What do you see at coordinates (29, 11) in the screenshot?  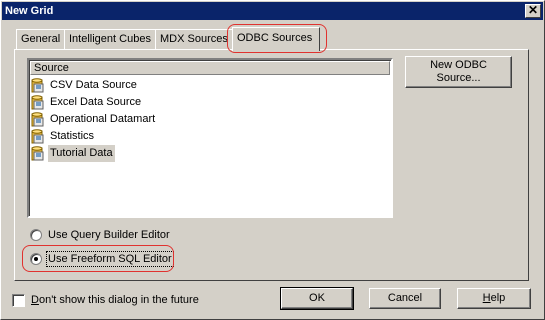 I see `window-title: New Grid` at bounding box center [29, 11].